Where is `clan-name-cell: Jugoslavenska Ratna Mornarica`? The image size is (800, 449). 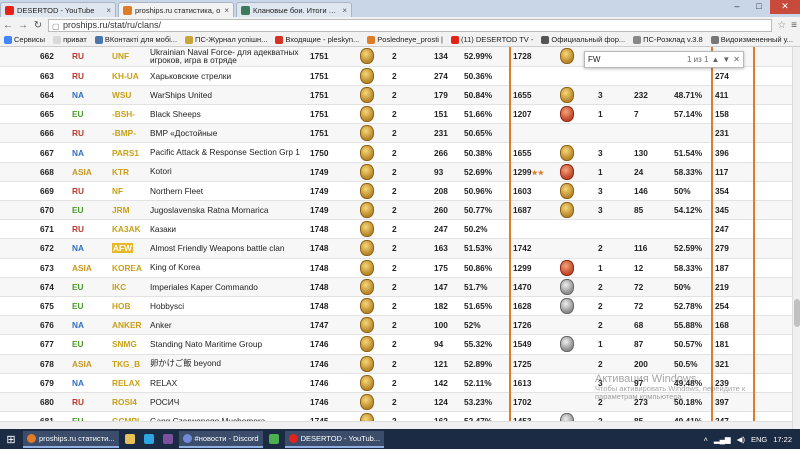
clan-name-cell: Jugoslavenska Ratna Mornarica is located at coordinates (228, 210).